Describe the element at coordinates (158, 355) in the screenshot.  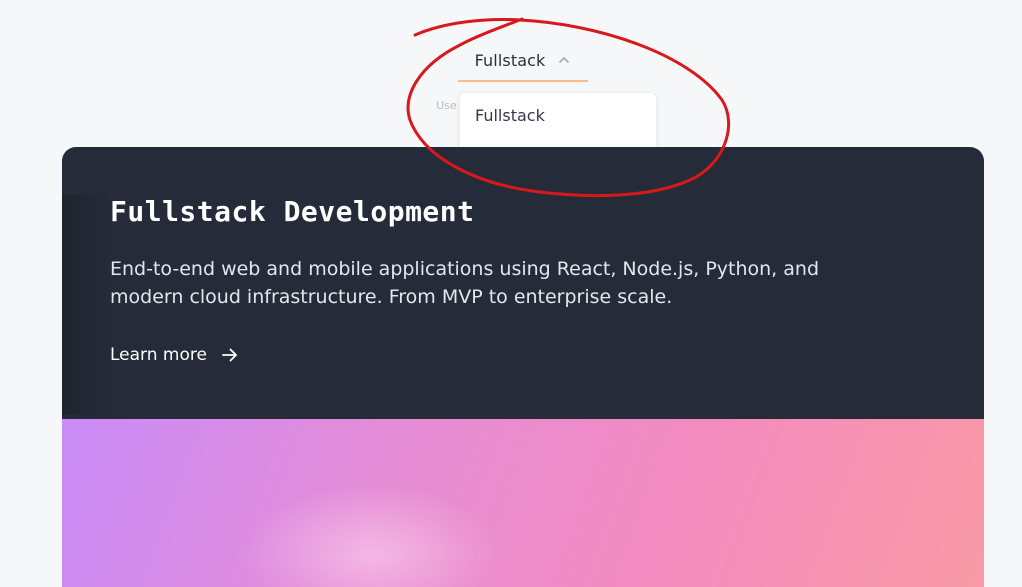
I see `learn-more-label: Learn more` at that location.